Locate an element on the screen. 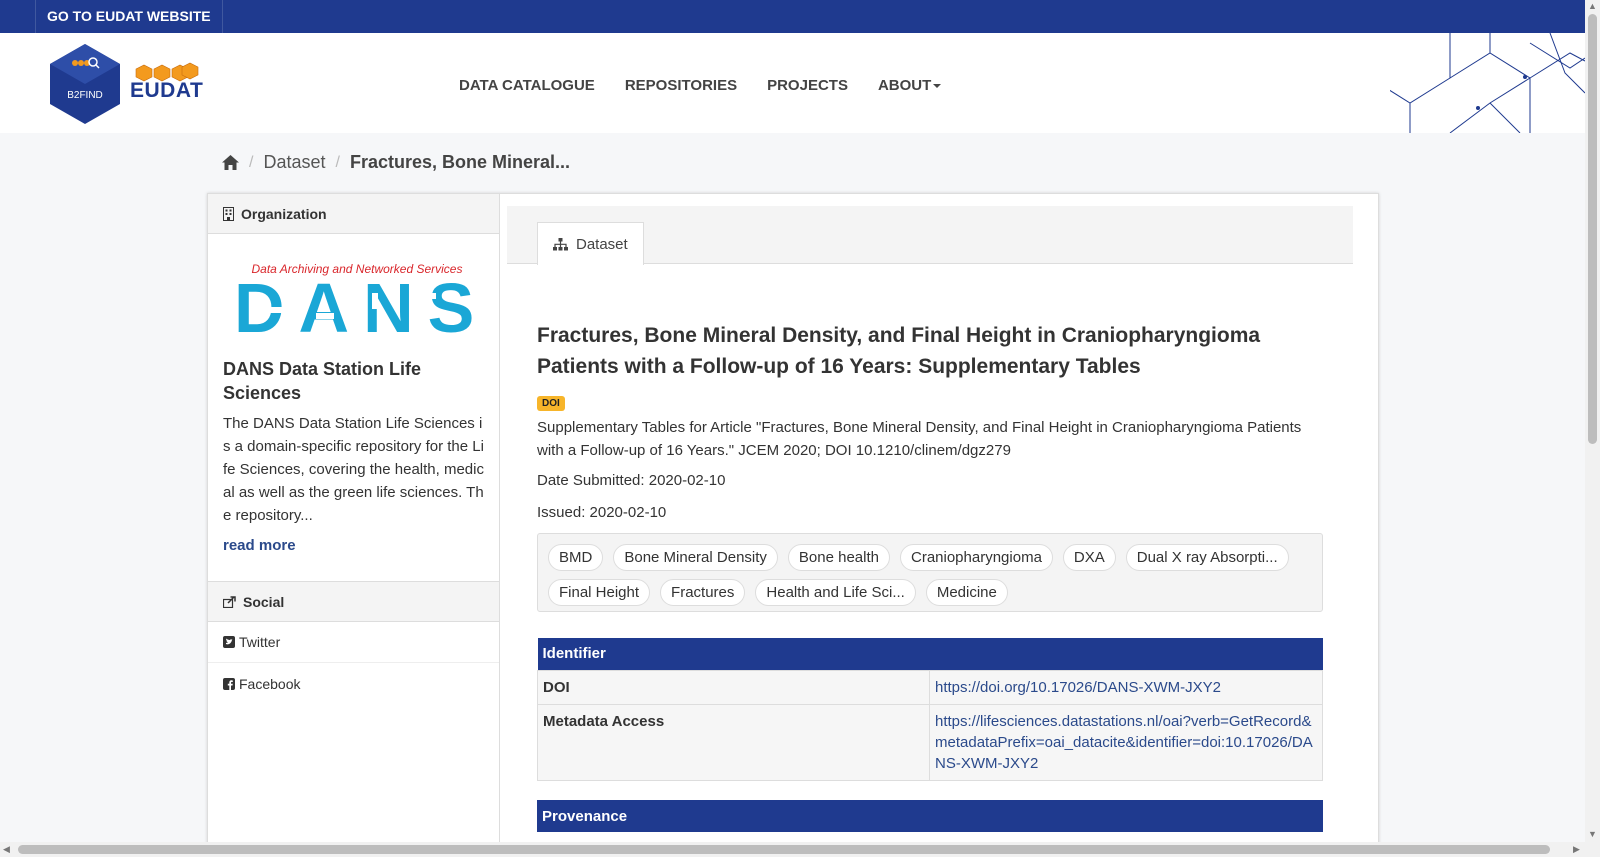 This screenshot has width=1600, height=857. tag-item: Bone Mineral Density is located at coordinates (695, 557).